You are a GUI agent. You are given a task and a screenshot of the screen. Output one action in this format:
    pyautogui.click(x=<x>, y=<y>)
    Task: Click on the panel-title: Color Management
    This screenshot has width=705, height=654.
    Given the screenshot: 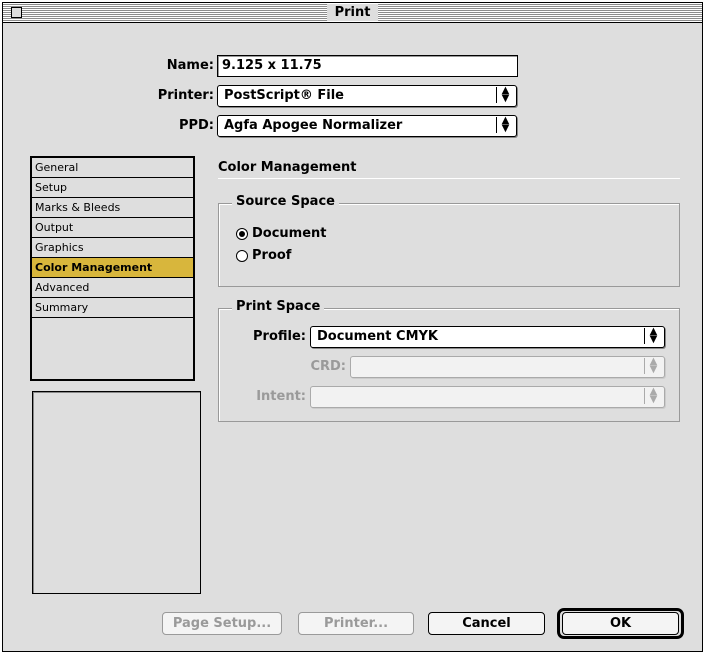 What is the action you would take?
    pyautogui.click(x=287, y=167)
    